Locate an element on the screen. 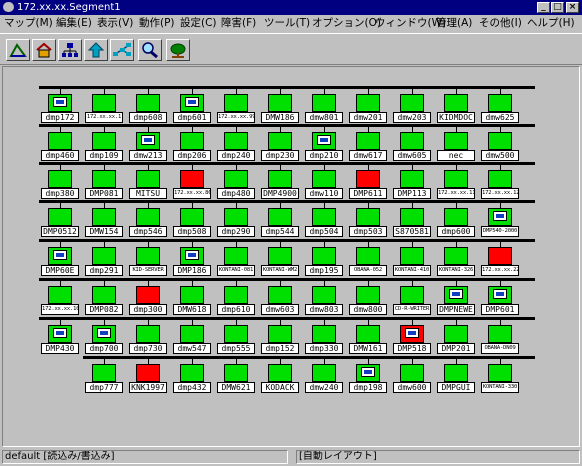 This screenshot has height=466, width=582. node-label: 172.xx.xx.227 is located at coordinates (500, 270).